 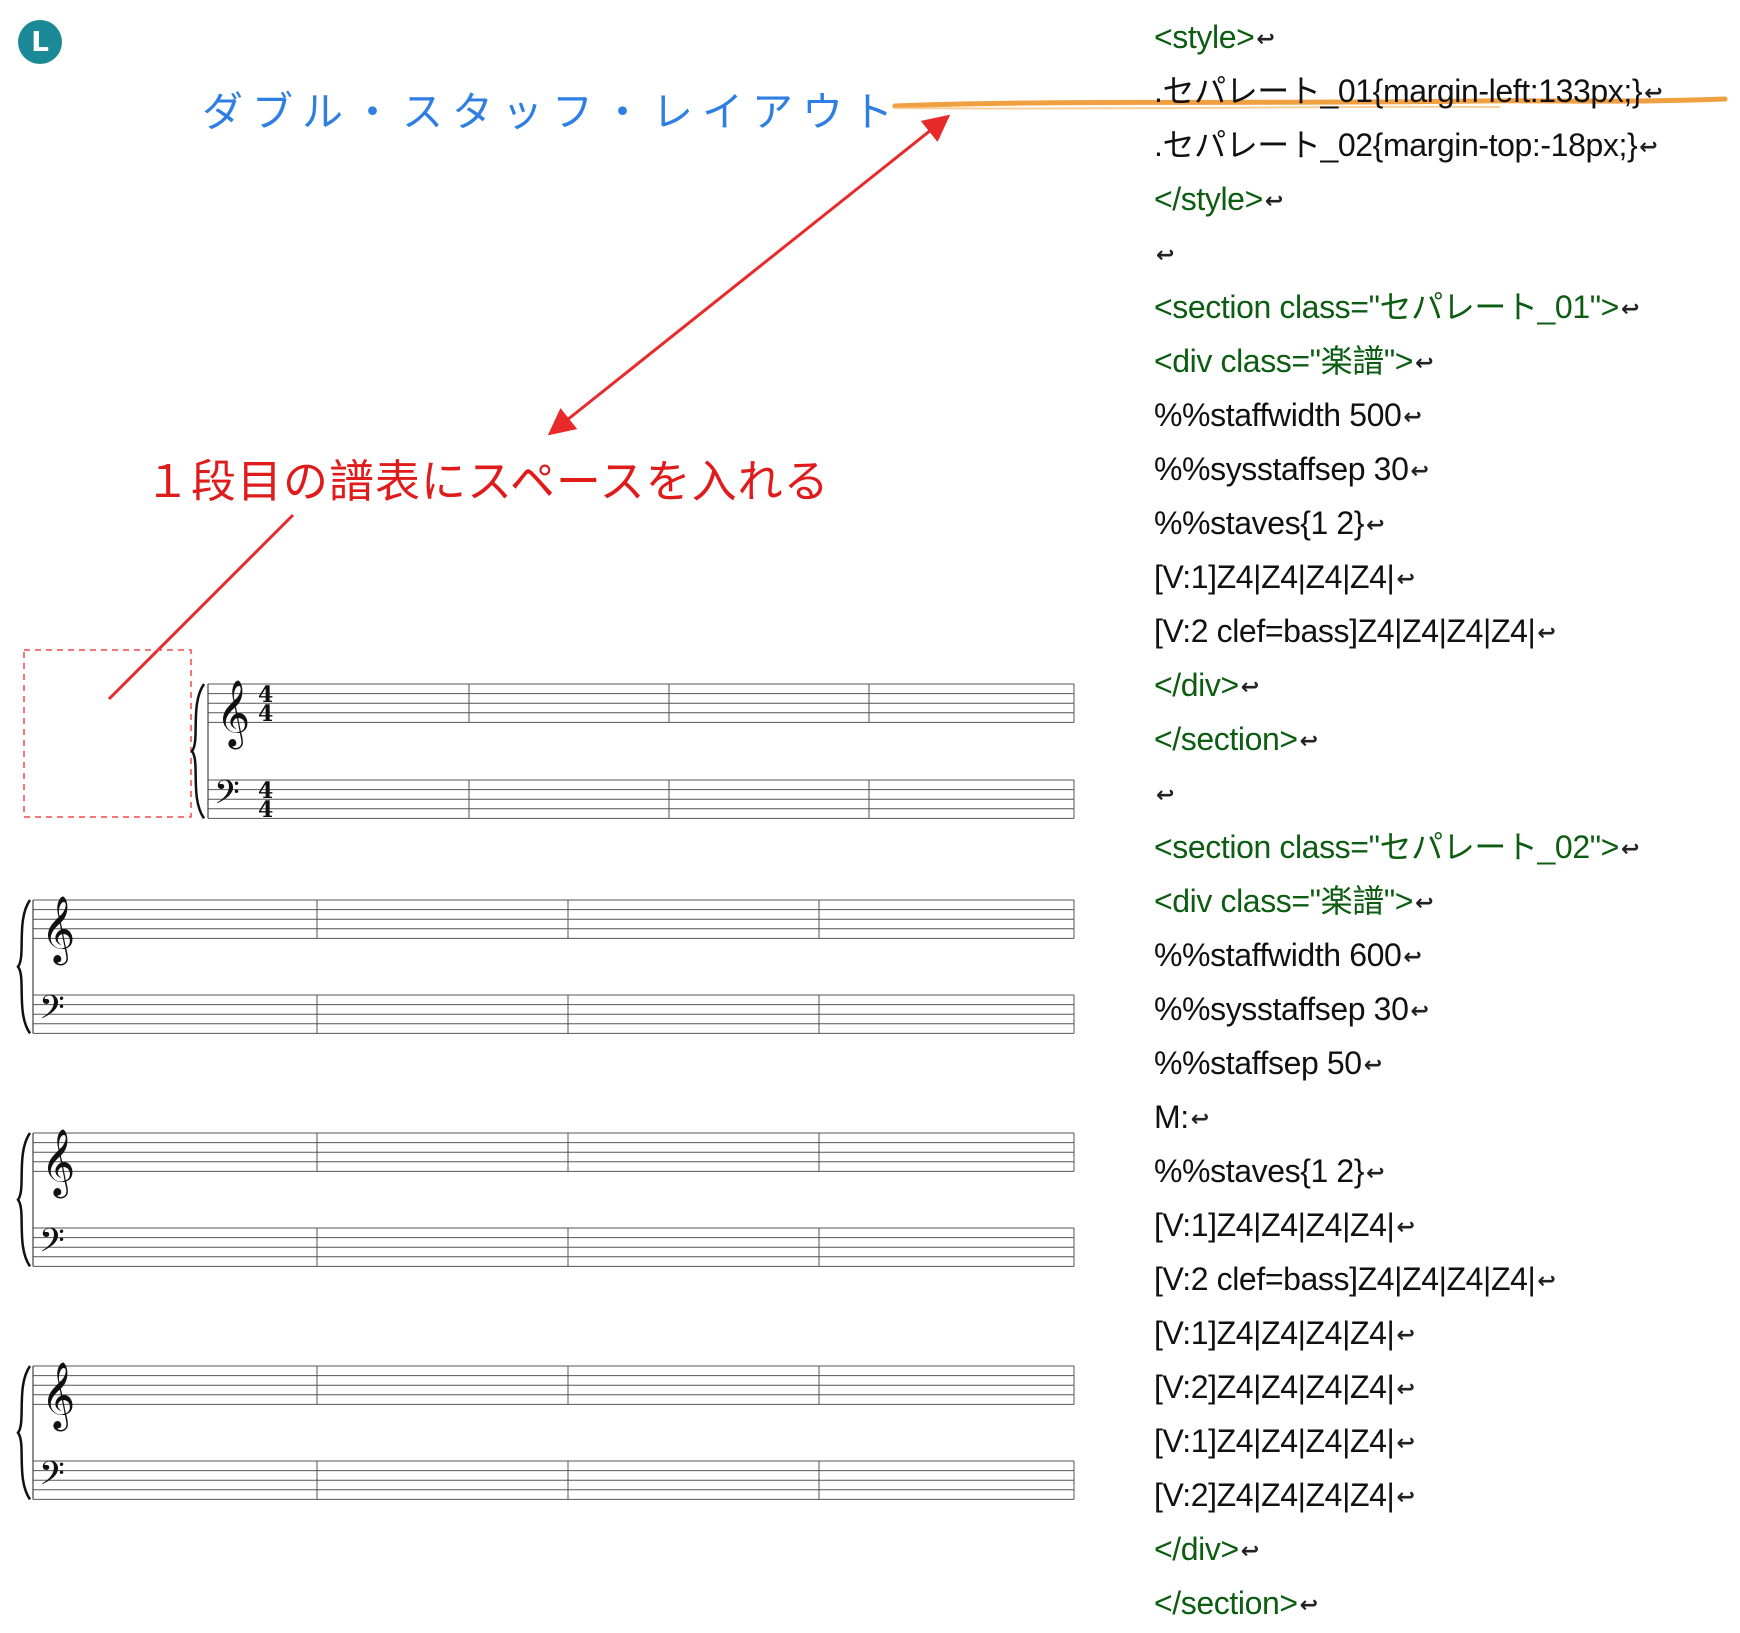 I want to click on code-line: </style>↩, so click(x=1408, y=199).